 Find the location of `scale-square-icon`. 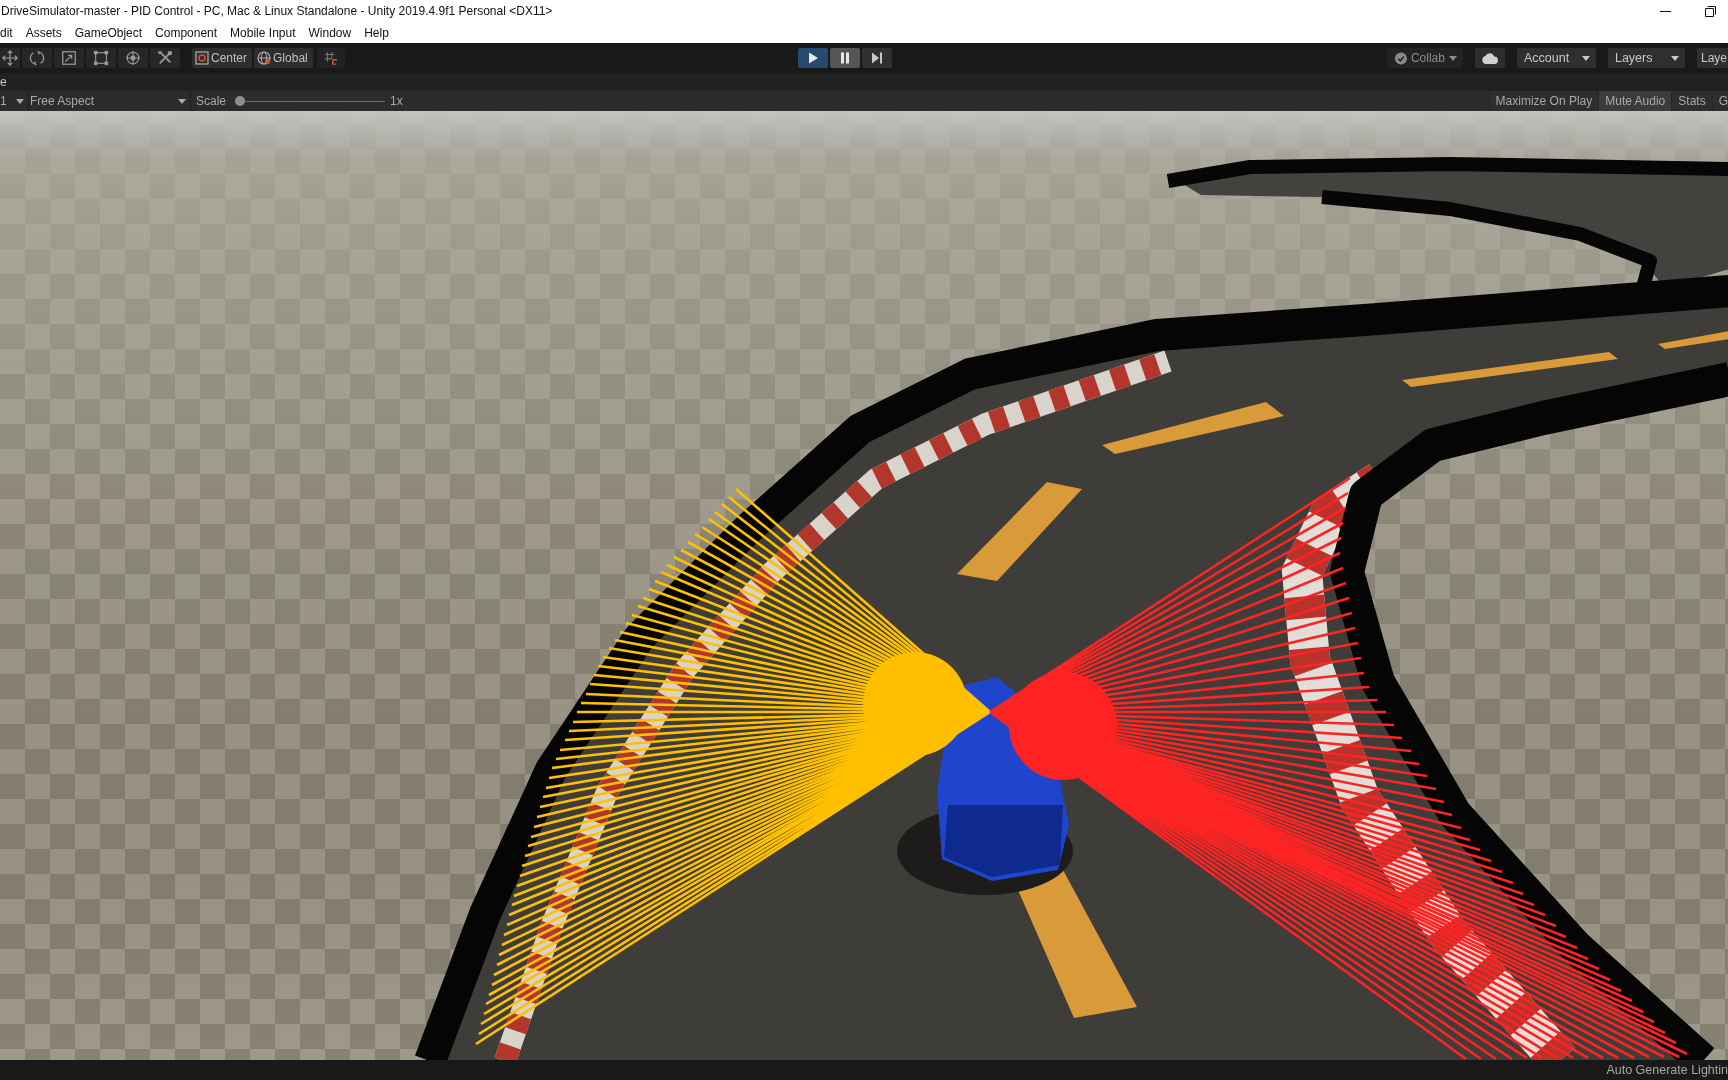

scale-square-icon is located at coordinates (69, 58).